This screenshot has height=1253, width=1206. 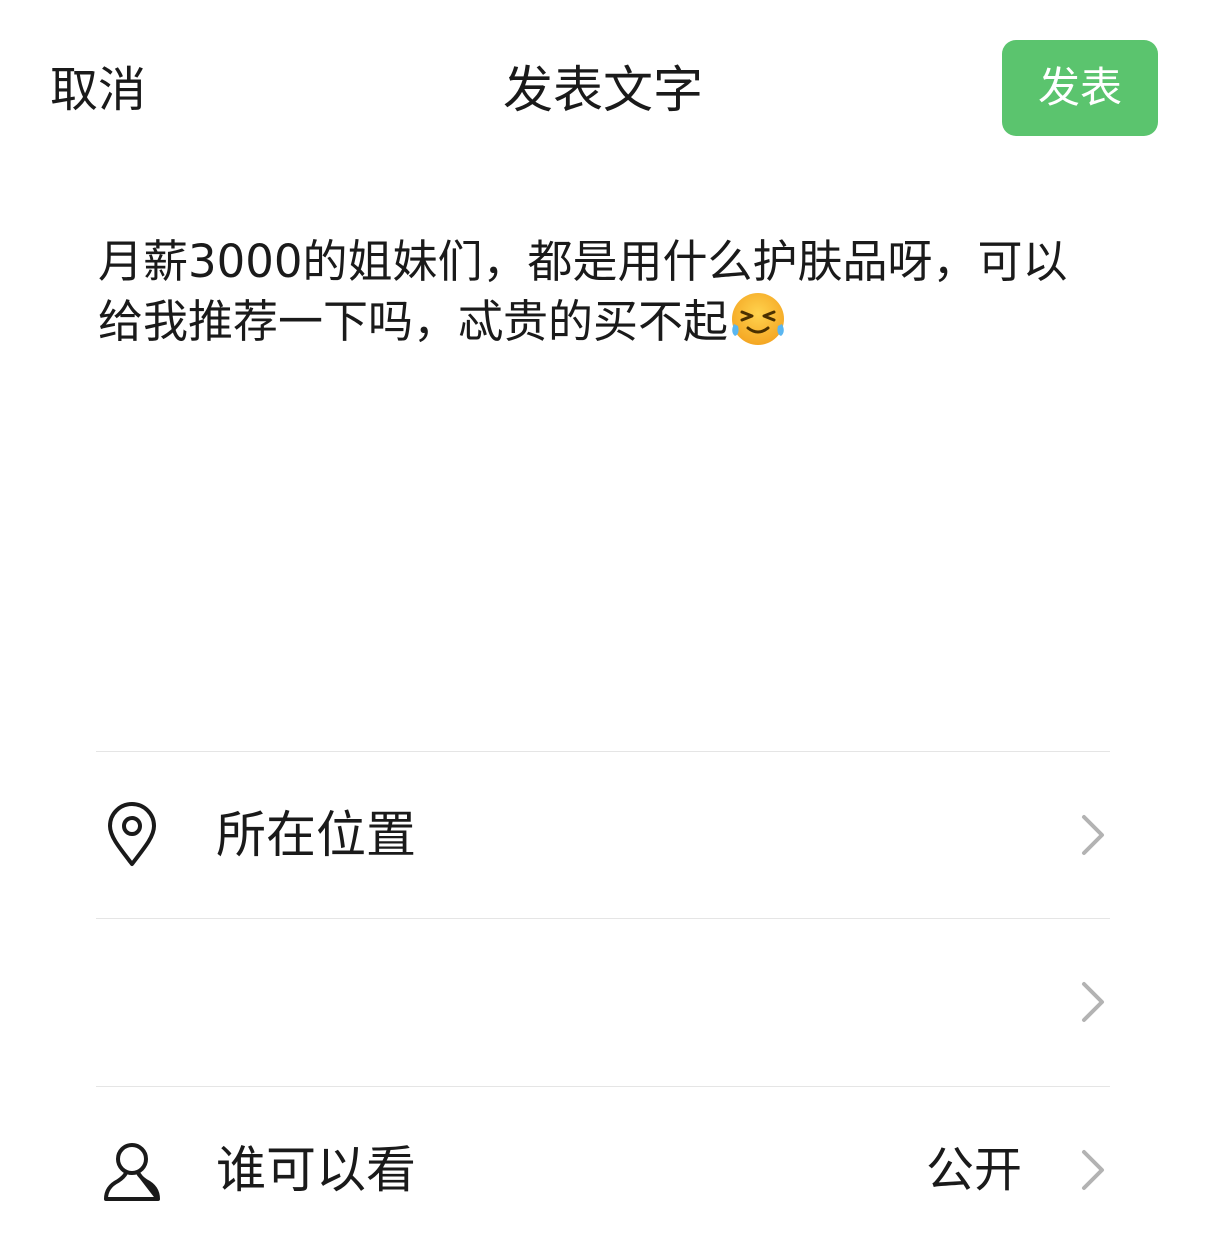 What do you see at coordinates (758, 319) in the screenshot?
I see `crying-laughing-face-icon` at bounding box center [758, 319].